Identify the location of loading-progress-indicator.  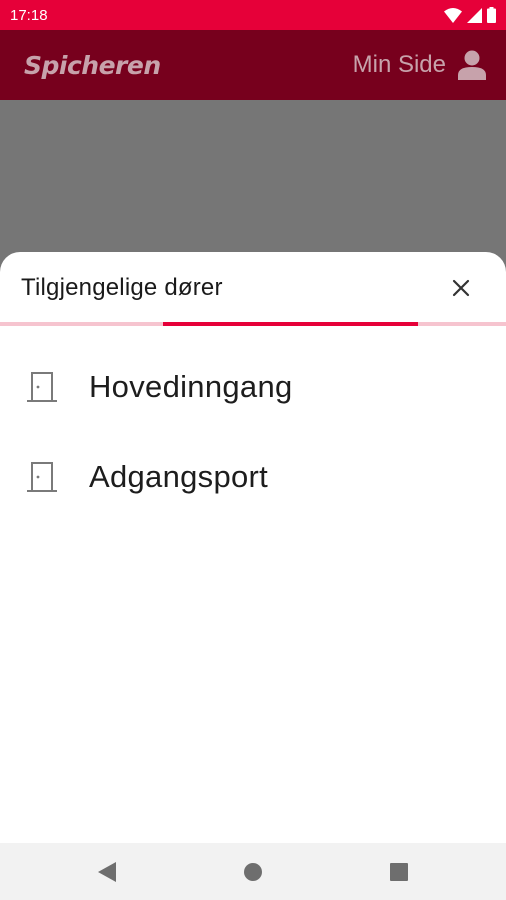
(290, 324).